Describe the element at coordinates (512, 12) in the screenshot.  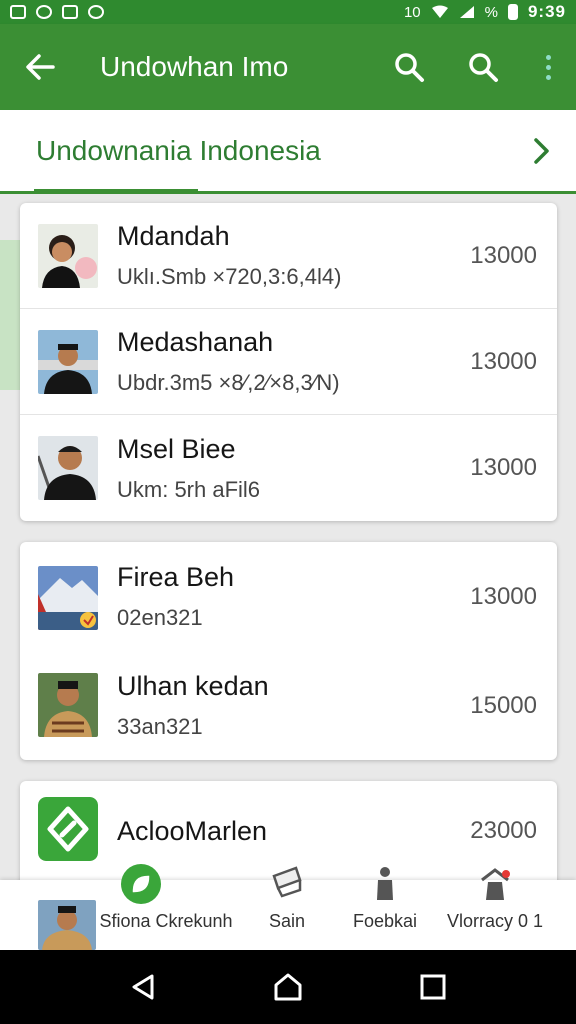
I see `battery-icon` at that location.